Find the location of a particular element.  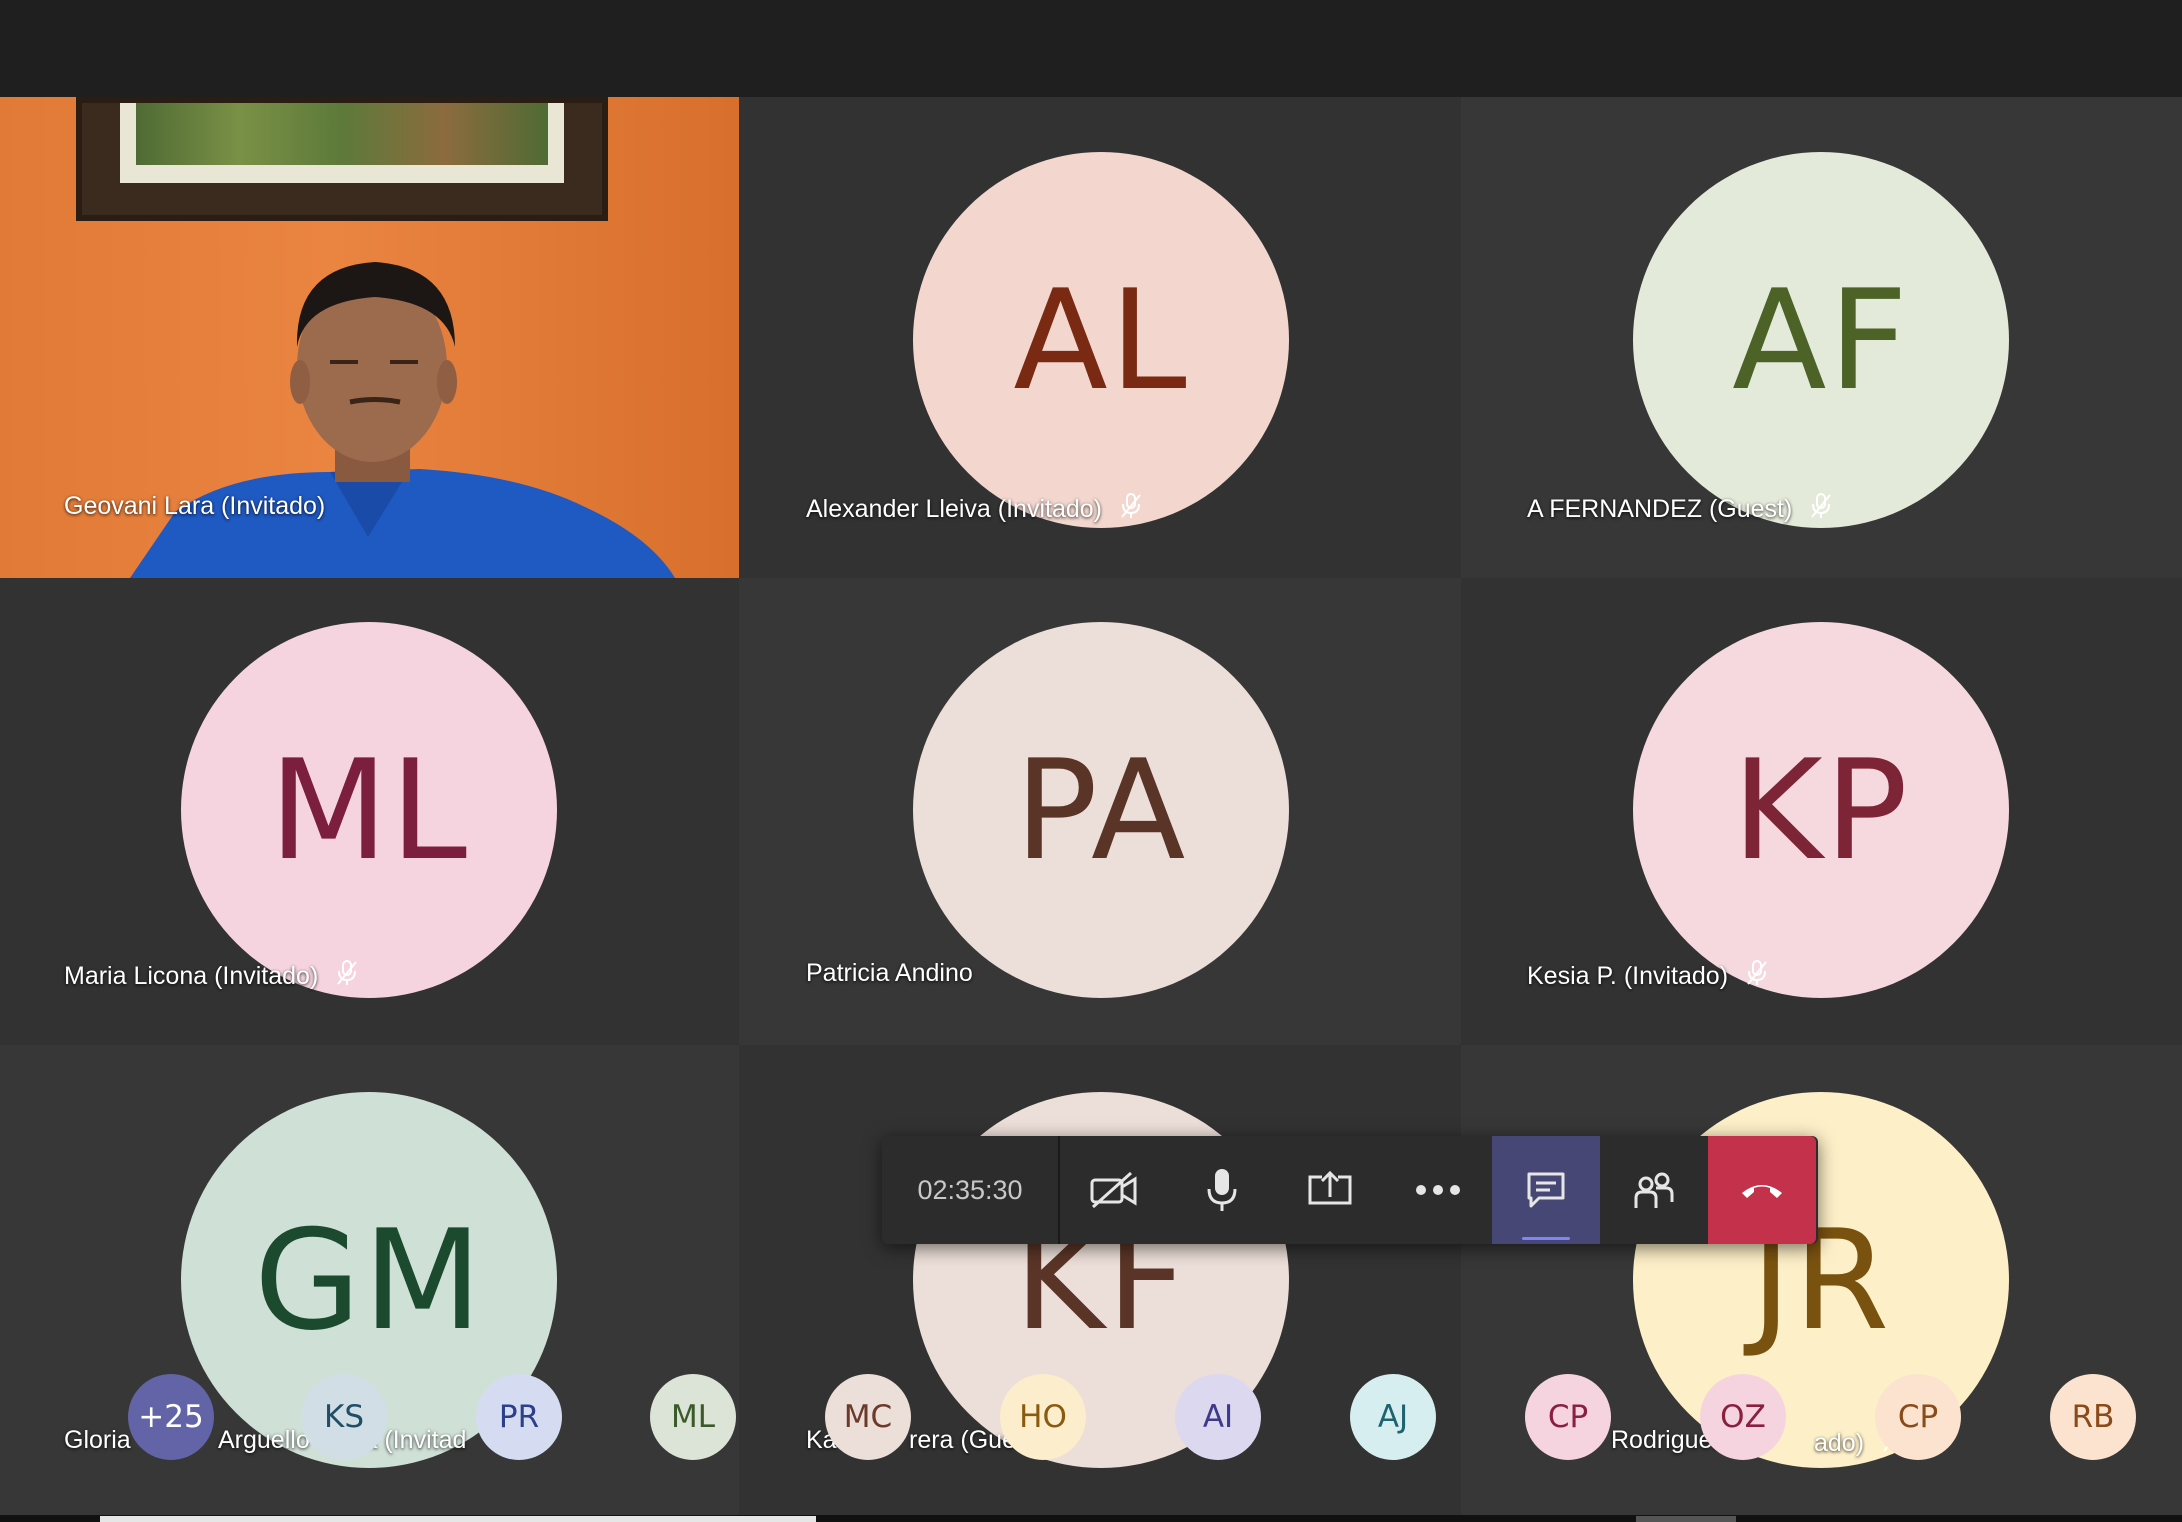

hang-up-icon is located at coordinates (1762, 1191).